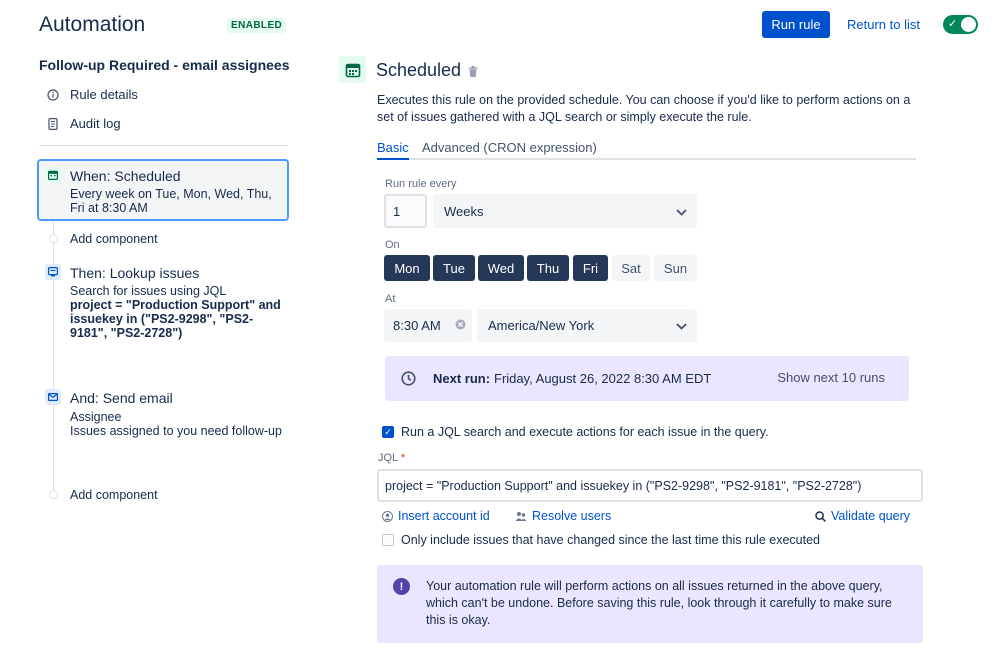 This screenshot has height=650, width=999. What do you see at coordinates (121, 398) in the screenshot?
I see `action-title-email: And: Send email` at bounding box center [121, 398].